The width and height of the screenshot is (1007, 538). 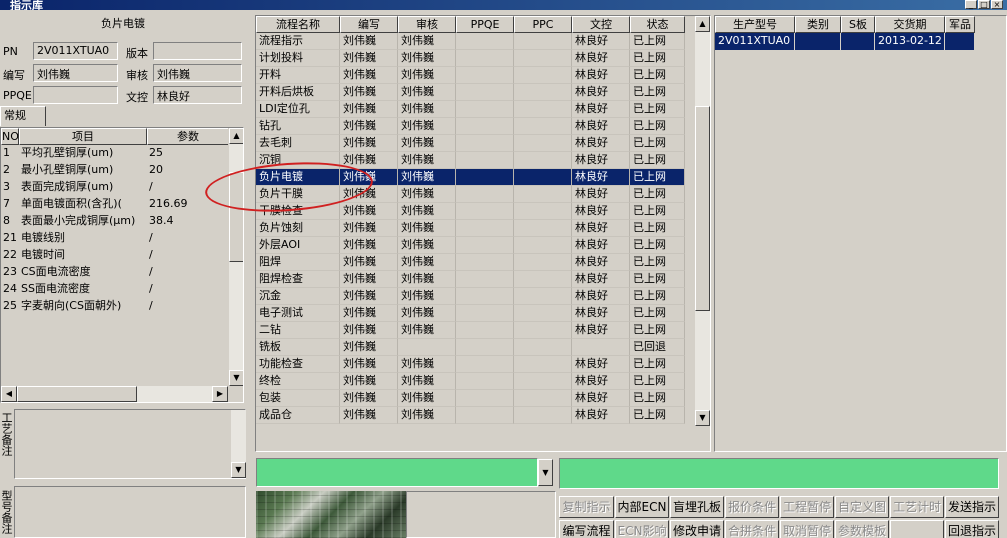 What do you see at coordinates (860, 41) in the screenshot?
I see `model-row: 2V011XTUA0 2013-02-12` at bounding box center [860, 41].